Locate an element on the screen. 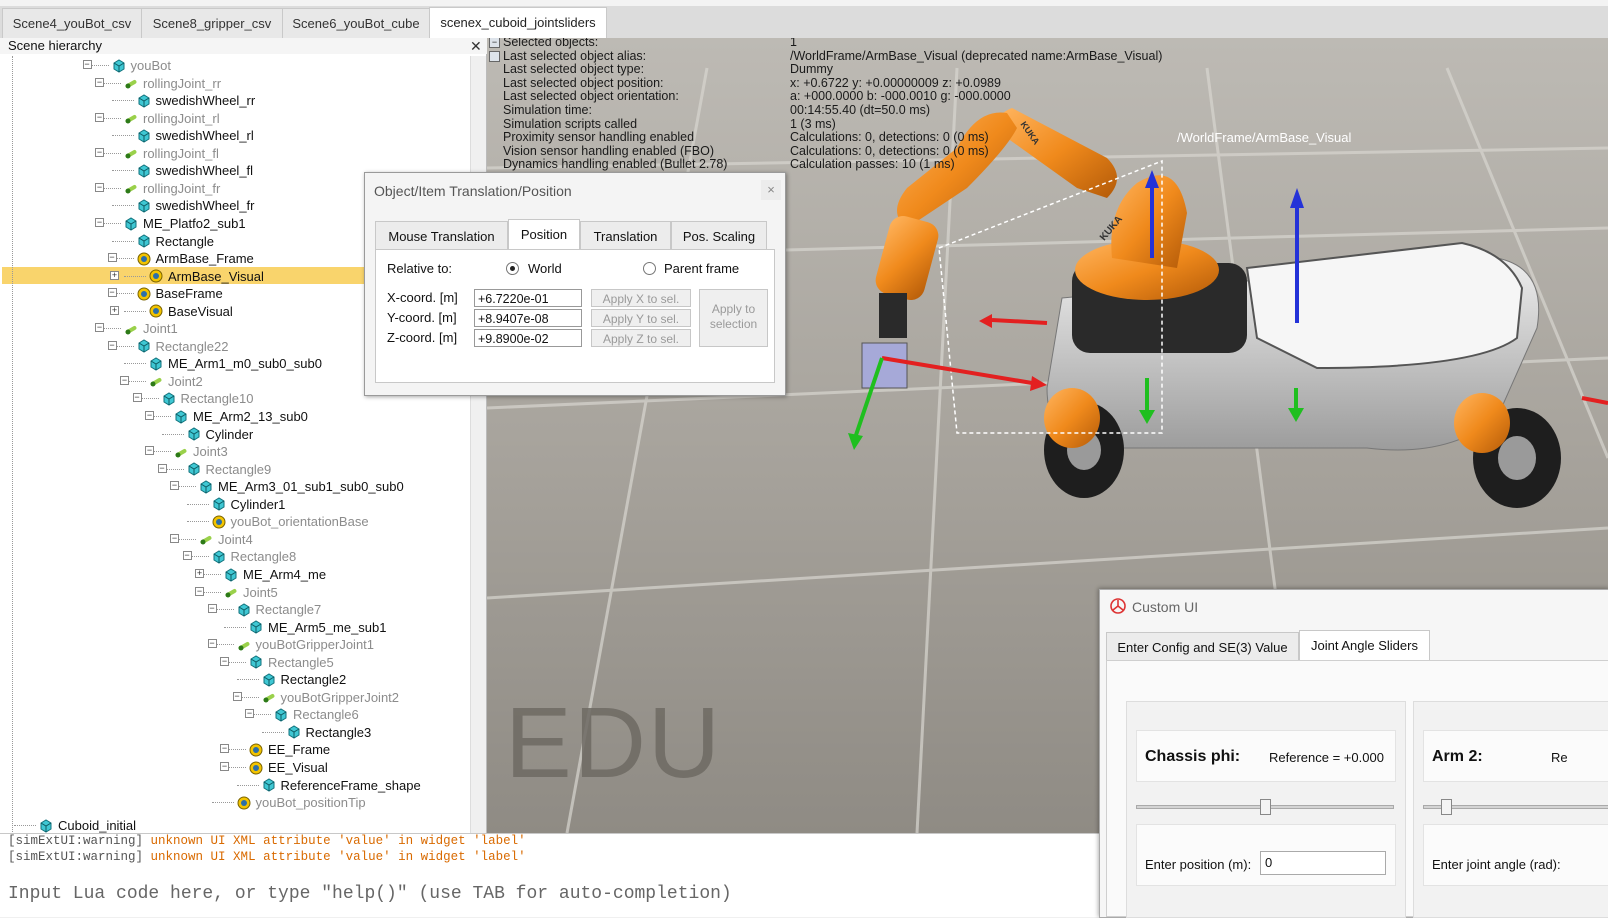 The width and height of the screenshot is (1608, 918). tab-mouse-translation: Mouse Translation is located at coordinates (441, 235).